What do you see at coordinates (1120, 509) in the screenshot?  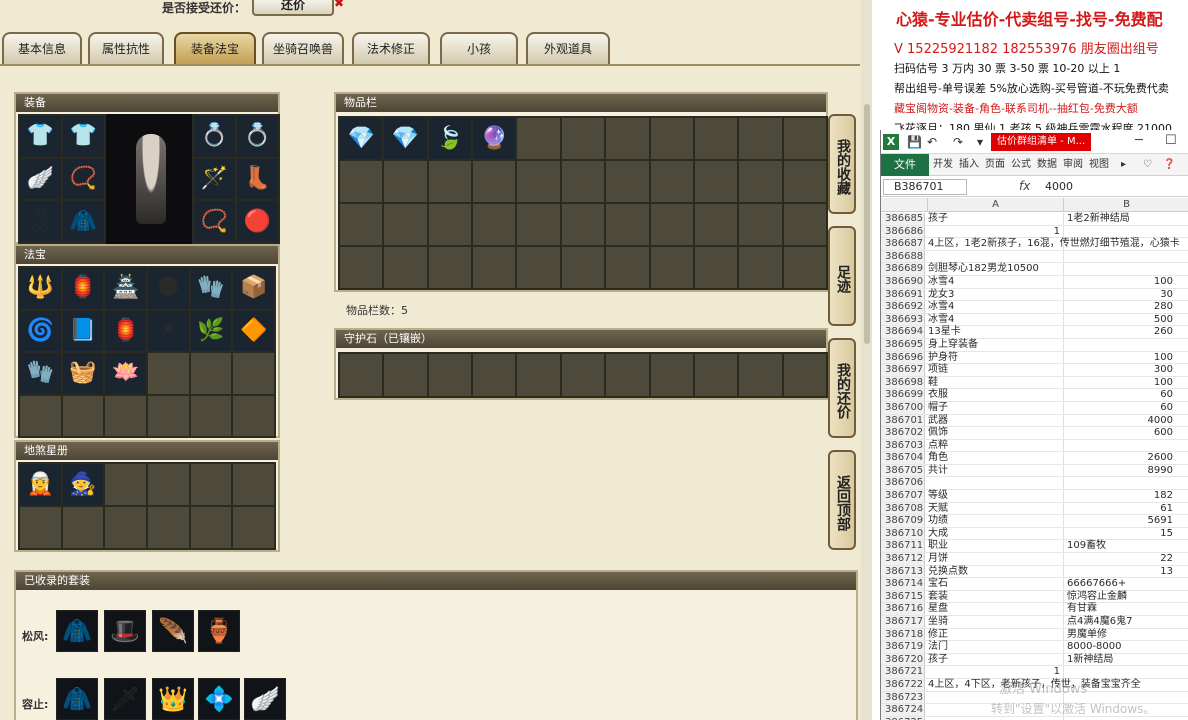 I see `cell-b: 61` at bounding box center [1120, 509].